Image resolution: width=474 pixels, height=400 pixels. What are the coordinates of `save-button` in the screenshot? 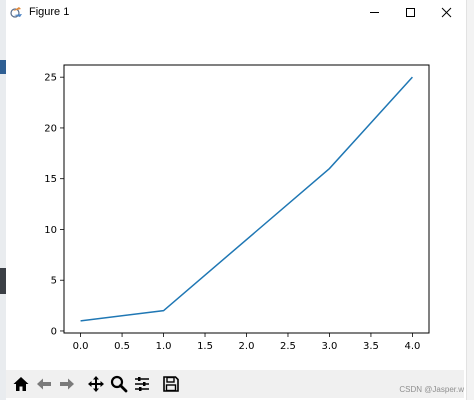 It's located at (171, 384).